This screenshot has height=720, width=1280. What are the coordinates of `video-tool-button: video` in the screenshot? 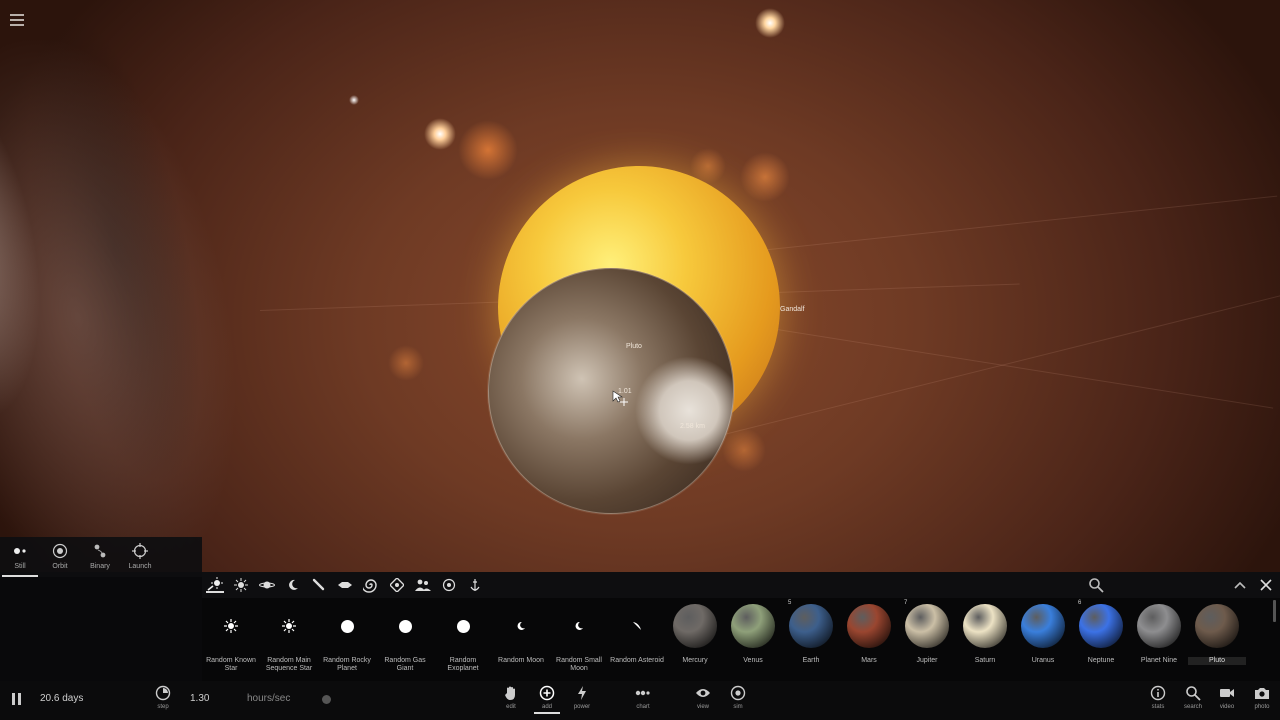 It's located at (1227, 697).